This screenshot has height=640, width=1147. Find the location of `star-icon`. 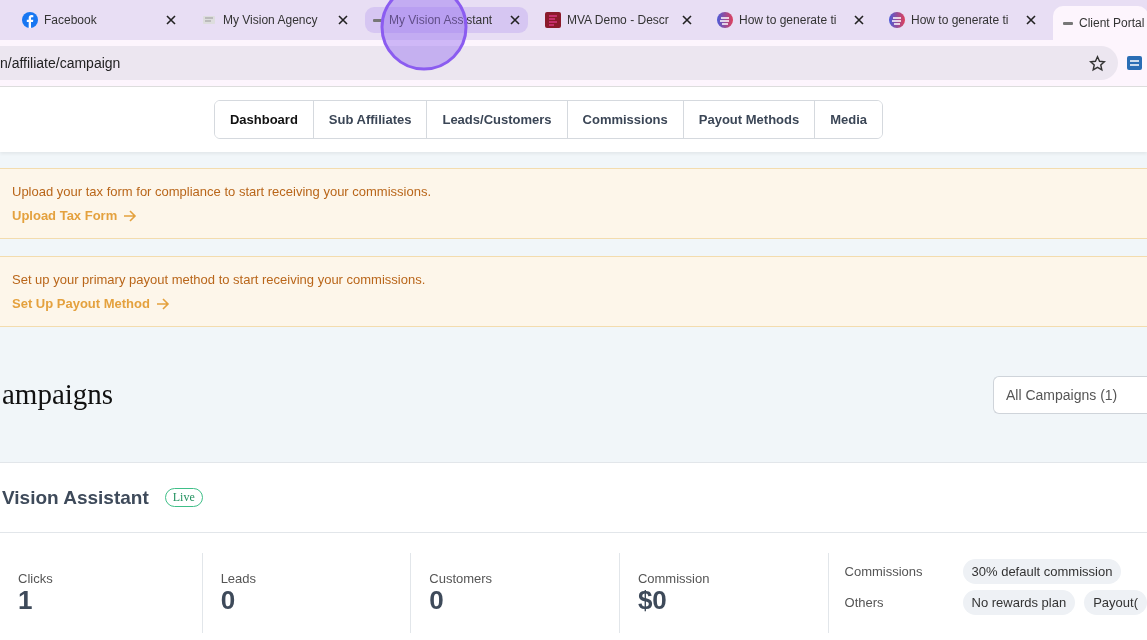

star-icon is located at coordinates (1097, 63).